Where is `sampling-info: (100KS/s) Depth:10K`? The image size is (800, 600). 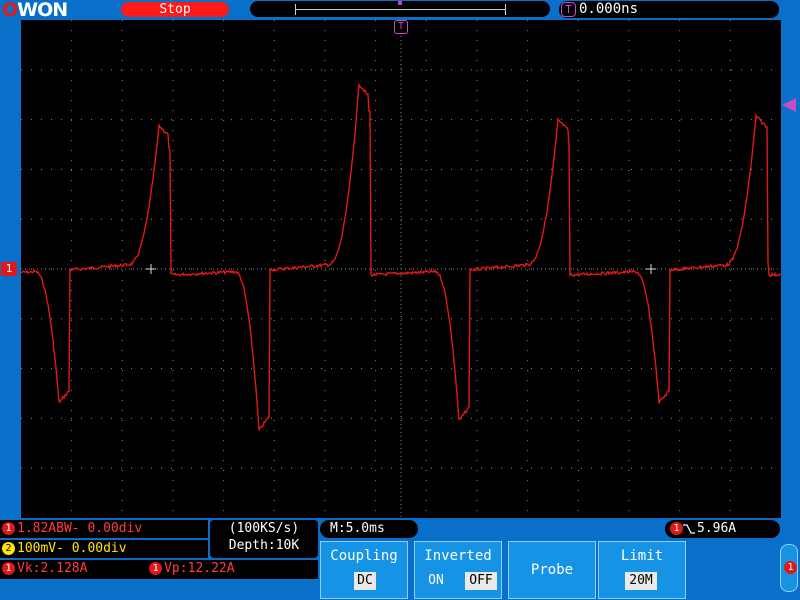
sampling-info: (100KS/s) Depth:10K is located at coordinates (264, 539).